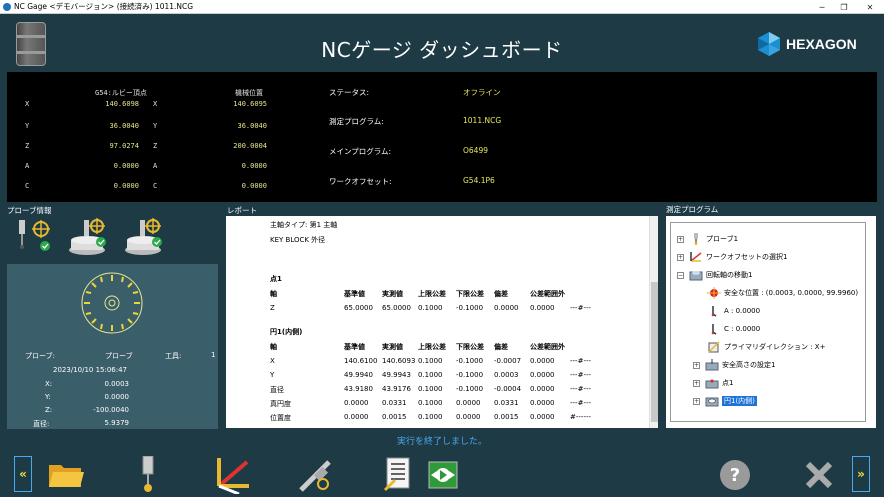 This screenshot has width=884, height=497. Describe the element at coordinates (276, 279) in the screenshot. I see `report-section-title: 点1` at that location.